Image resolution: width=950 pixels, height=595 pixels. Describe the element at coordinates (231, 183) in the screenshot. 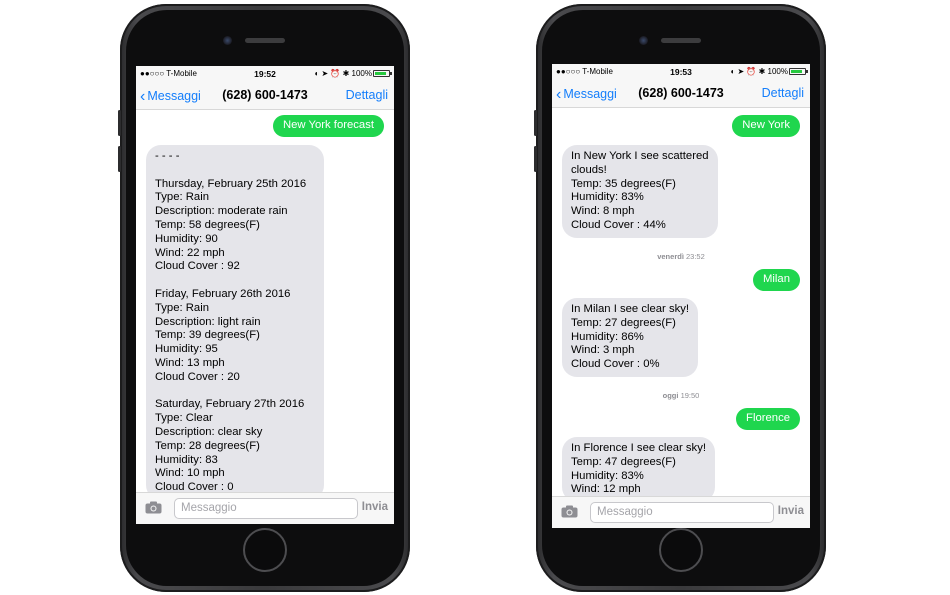

I see `message-line: Thursday, February 25th 2016` at that location.